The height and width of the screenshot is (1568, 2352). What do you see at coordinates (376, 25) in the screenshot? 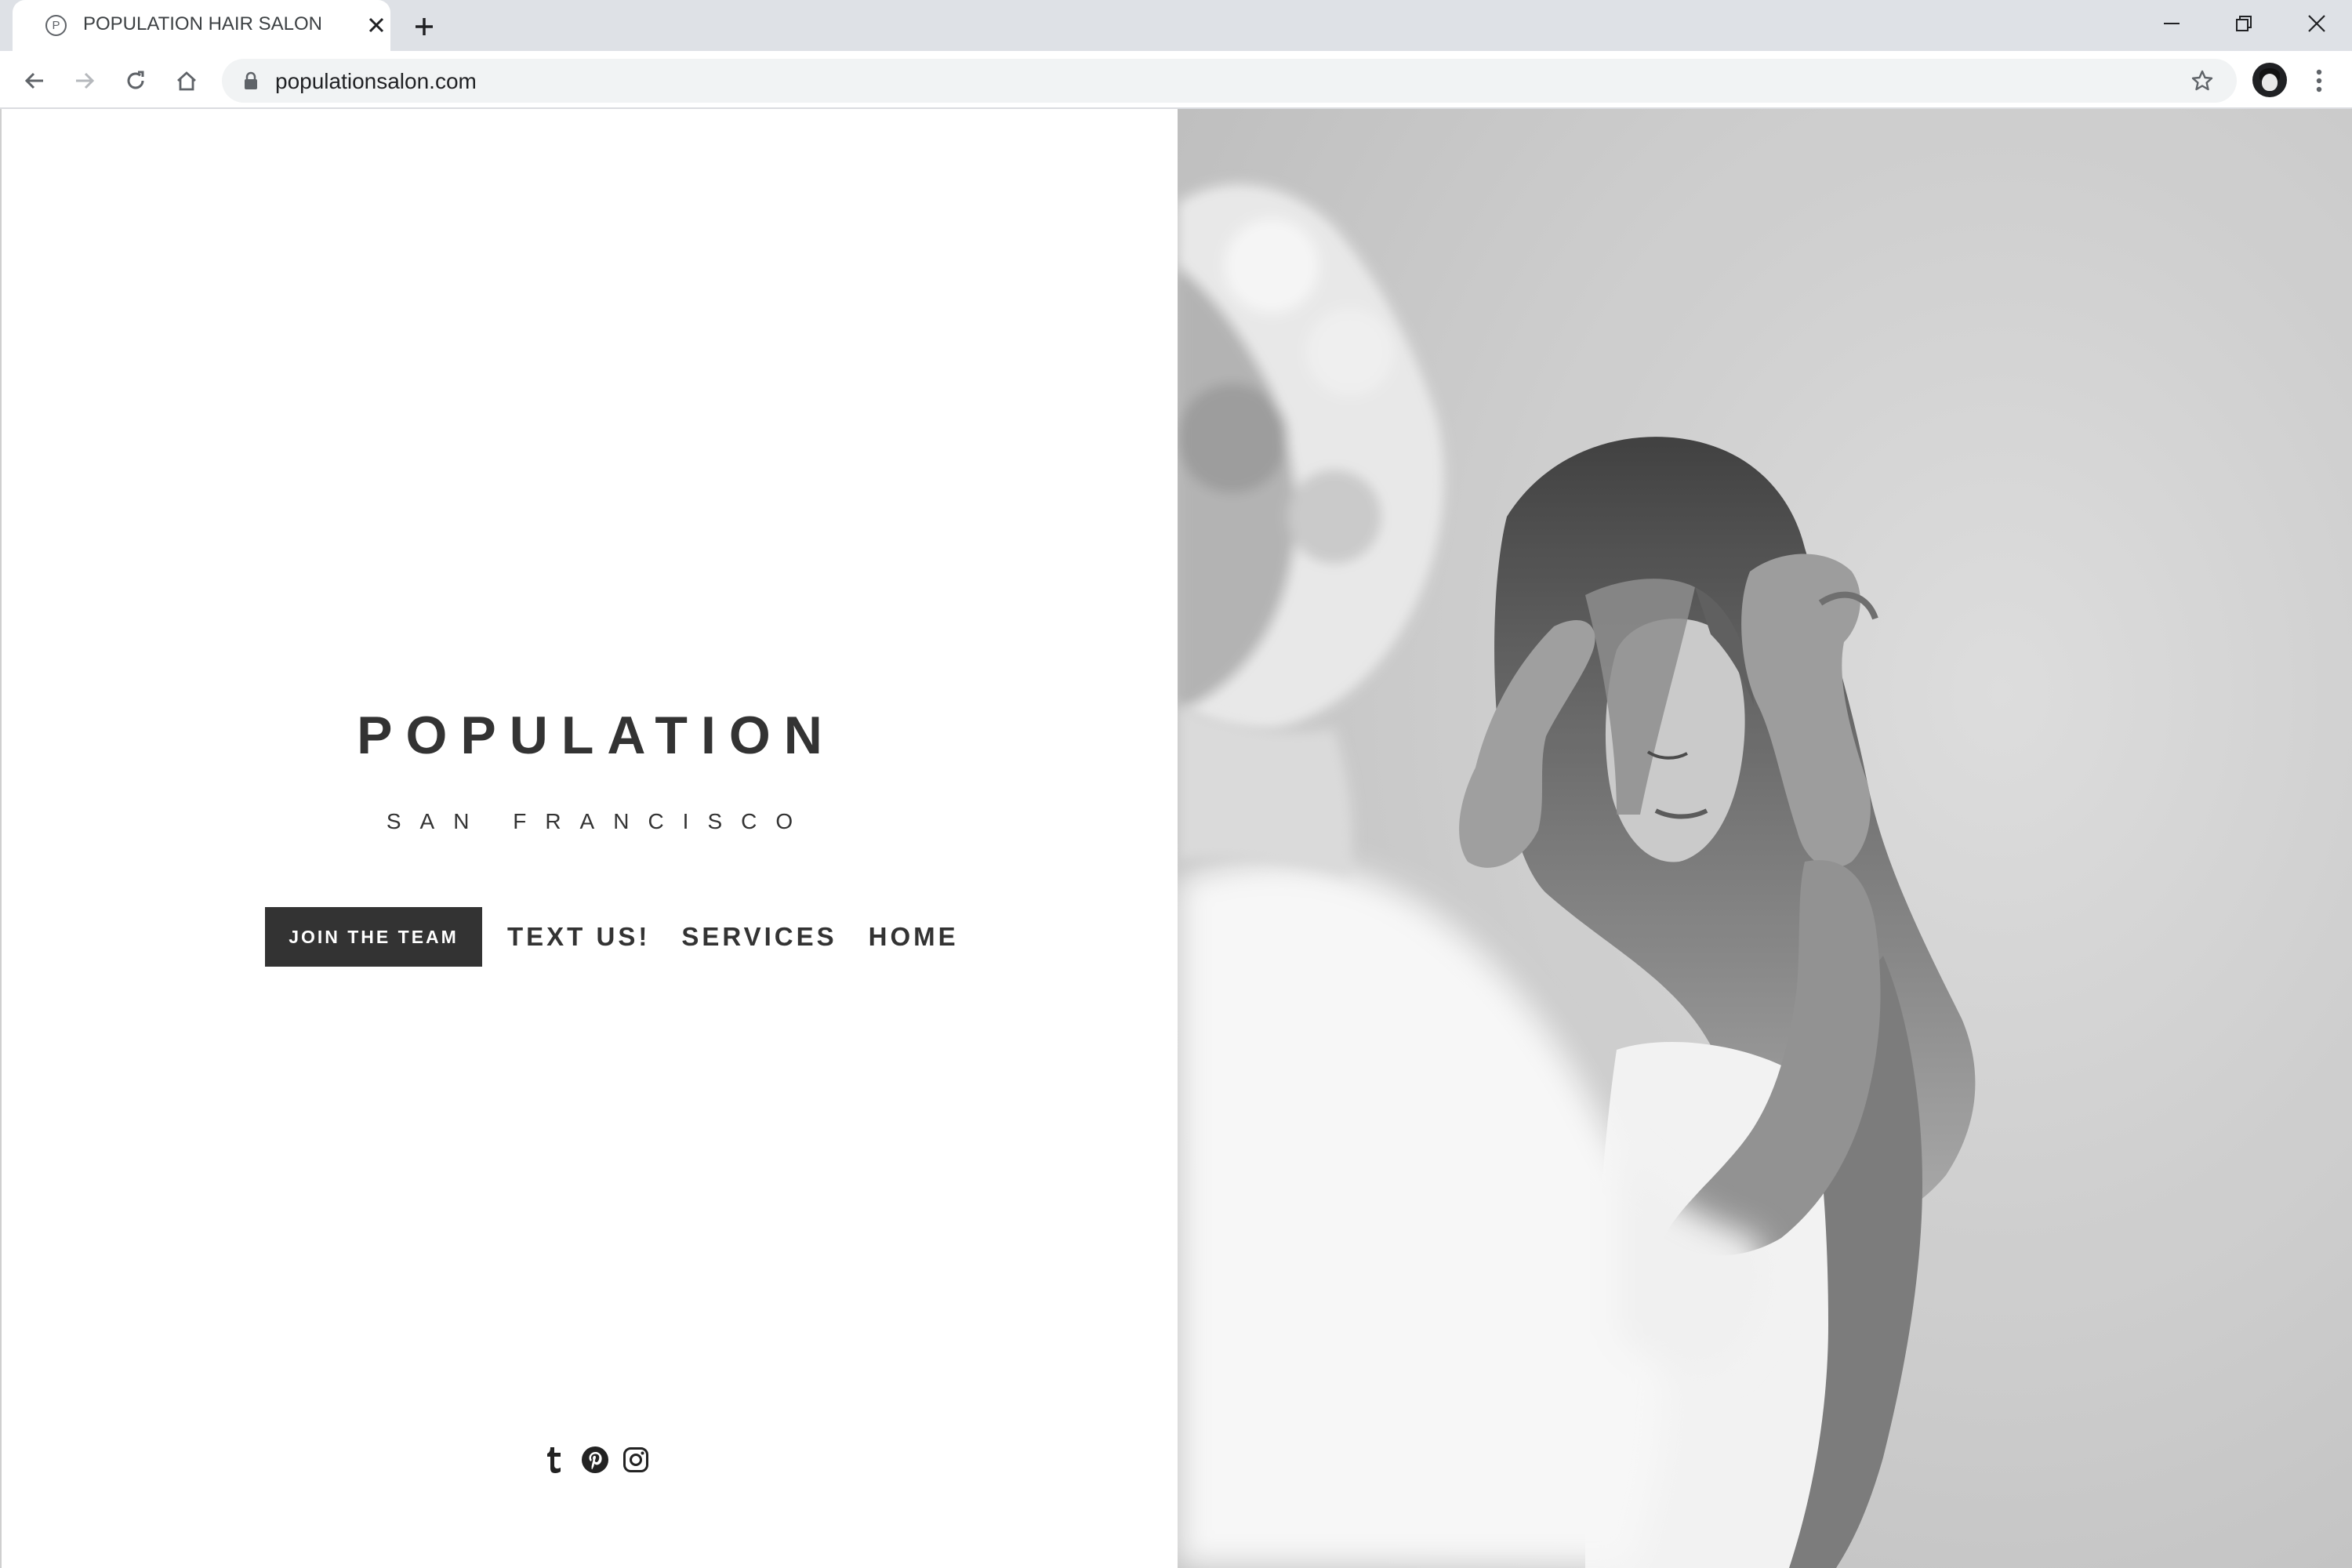
I see `tab-close-icon` at bounding box center [376, 25].